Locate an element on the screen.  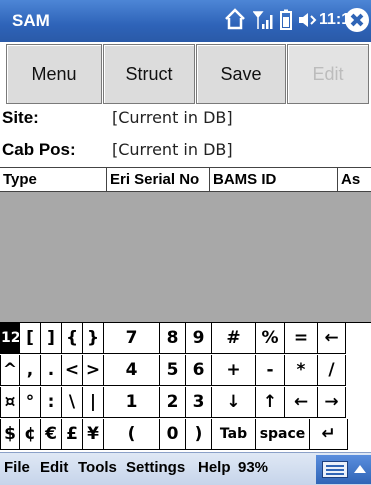
key: { is located at coordinates (72, 338).